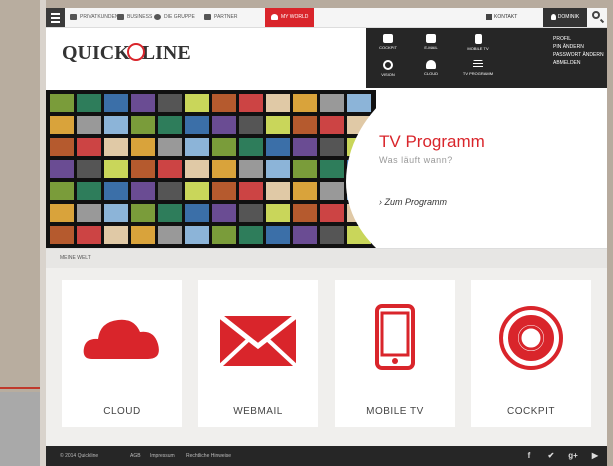 This screenshot has height=466, width=613. Describe the element at coordinates (388, 74) in the screenshot. I see `dropdown-tile-label: Vision` at that location.